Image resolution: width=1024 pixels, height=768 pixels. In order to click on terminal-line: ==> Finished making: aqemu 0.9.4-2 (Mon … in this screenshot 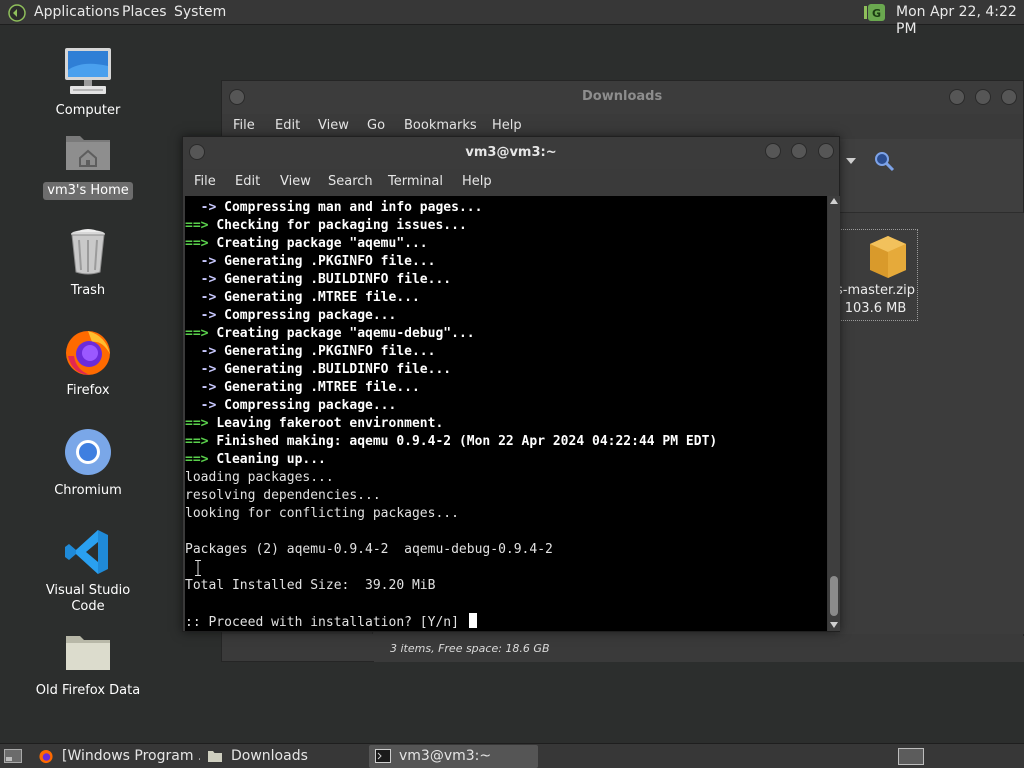, I will do `click(506, 442)`.